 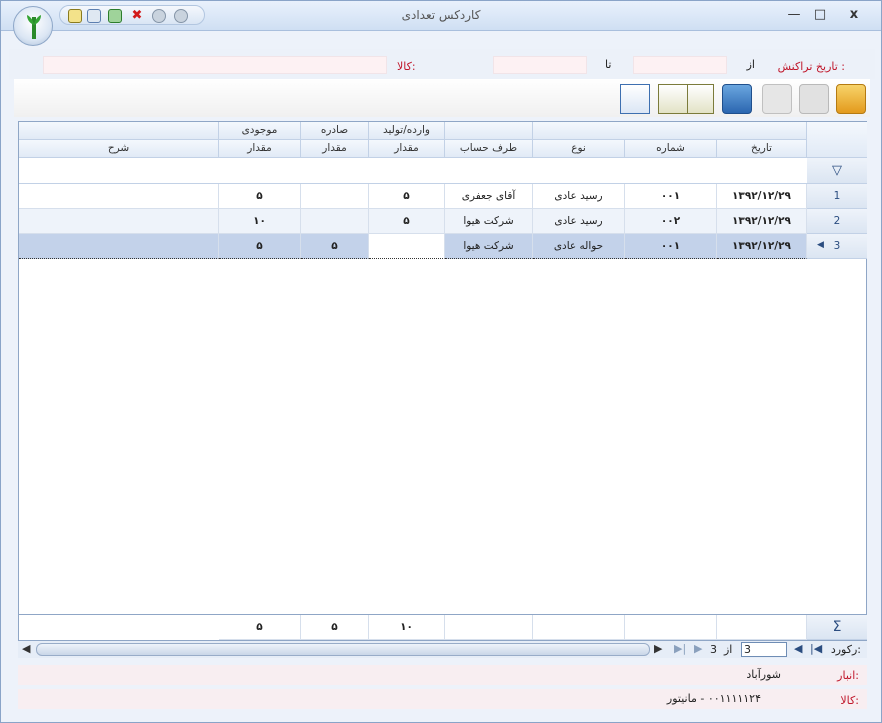 What do you see at coordinates (442, 64) in the screenshot?
I see `filter-bar: تاریخ تراکنش : از تا کالا:` at bounding box center [442, 64].